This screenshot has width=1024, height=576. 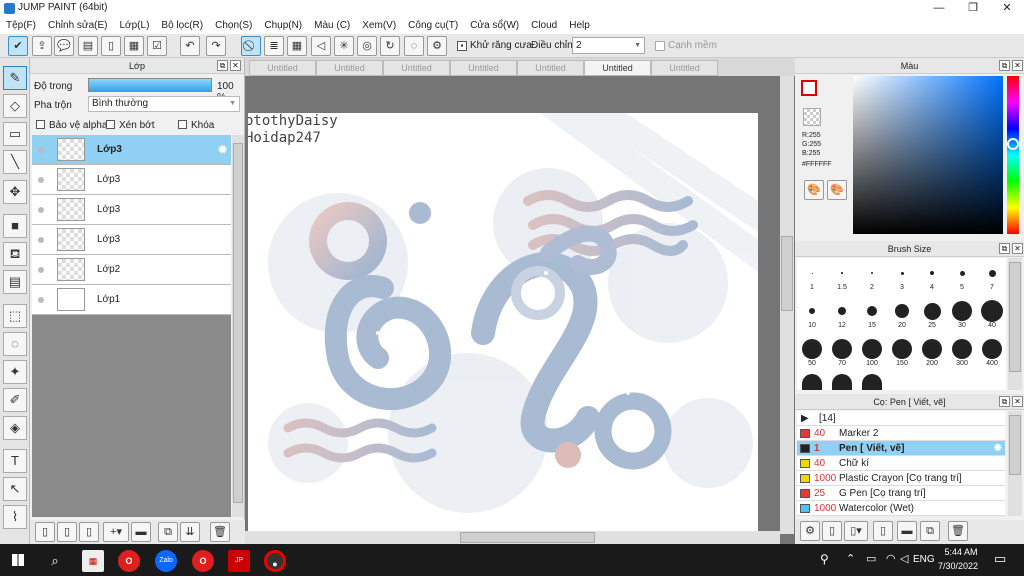 What do you see at coordinates (15, 282) in the screenshot?
I see `gradient-icon: ▤` at bounding box center [15, 282].